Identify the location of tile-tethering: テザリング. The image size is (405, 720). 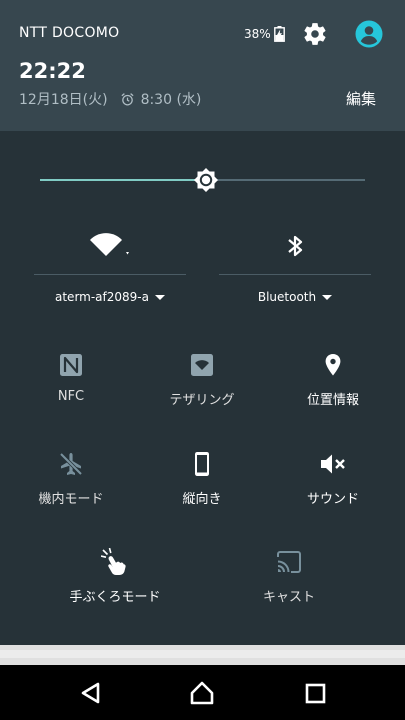
(202, 391).